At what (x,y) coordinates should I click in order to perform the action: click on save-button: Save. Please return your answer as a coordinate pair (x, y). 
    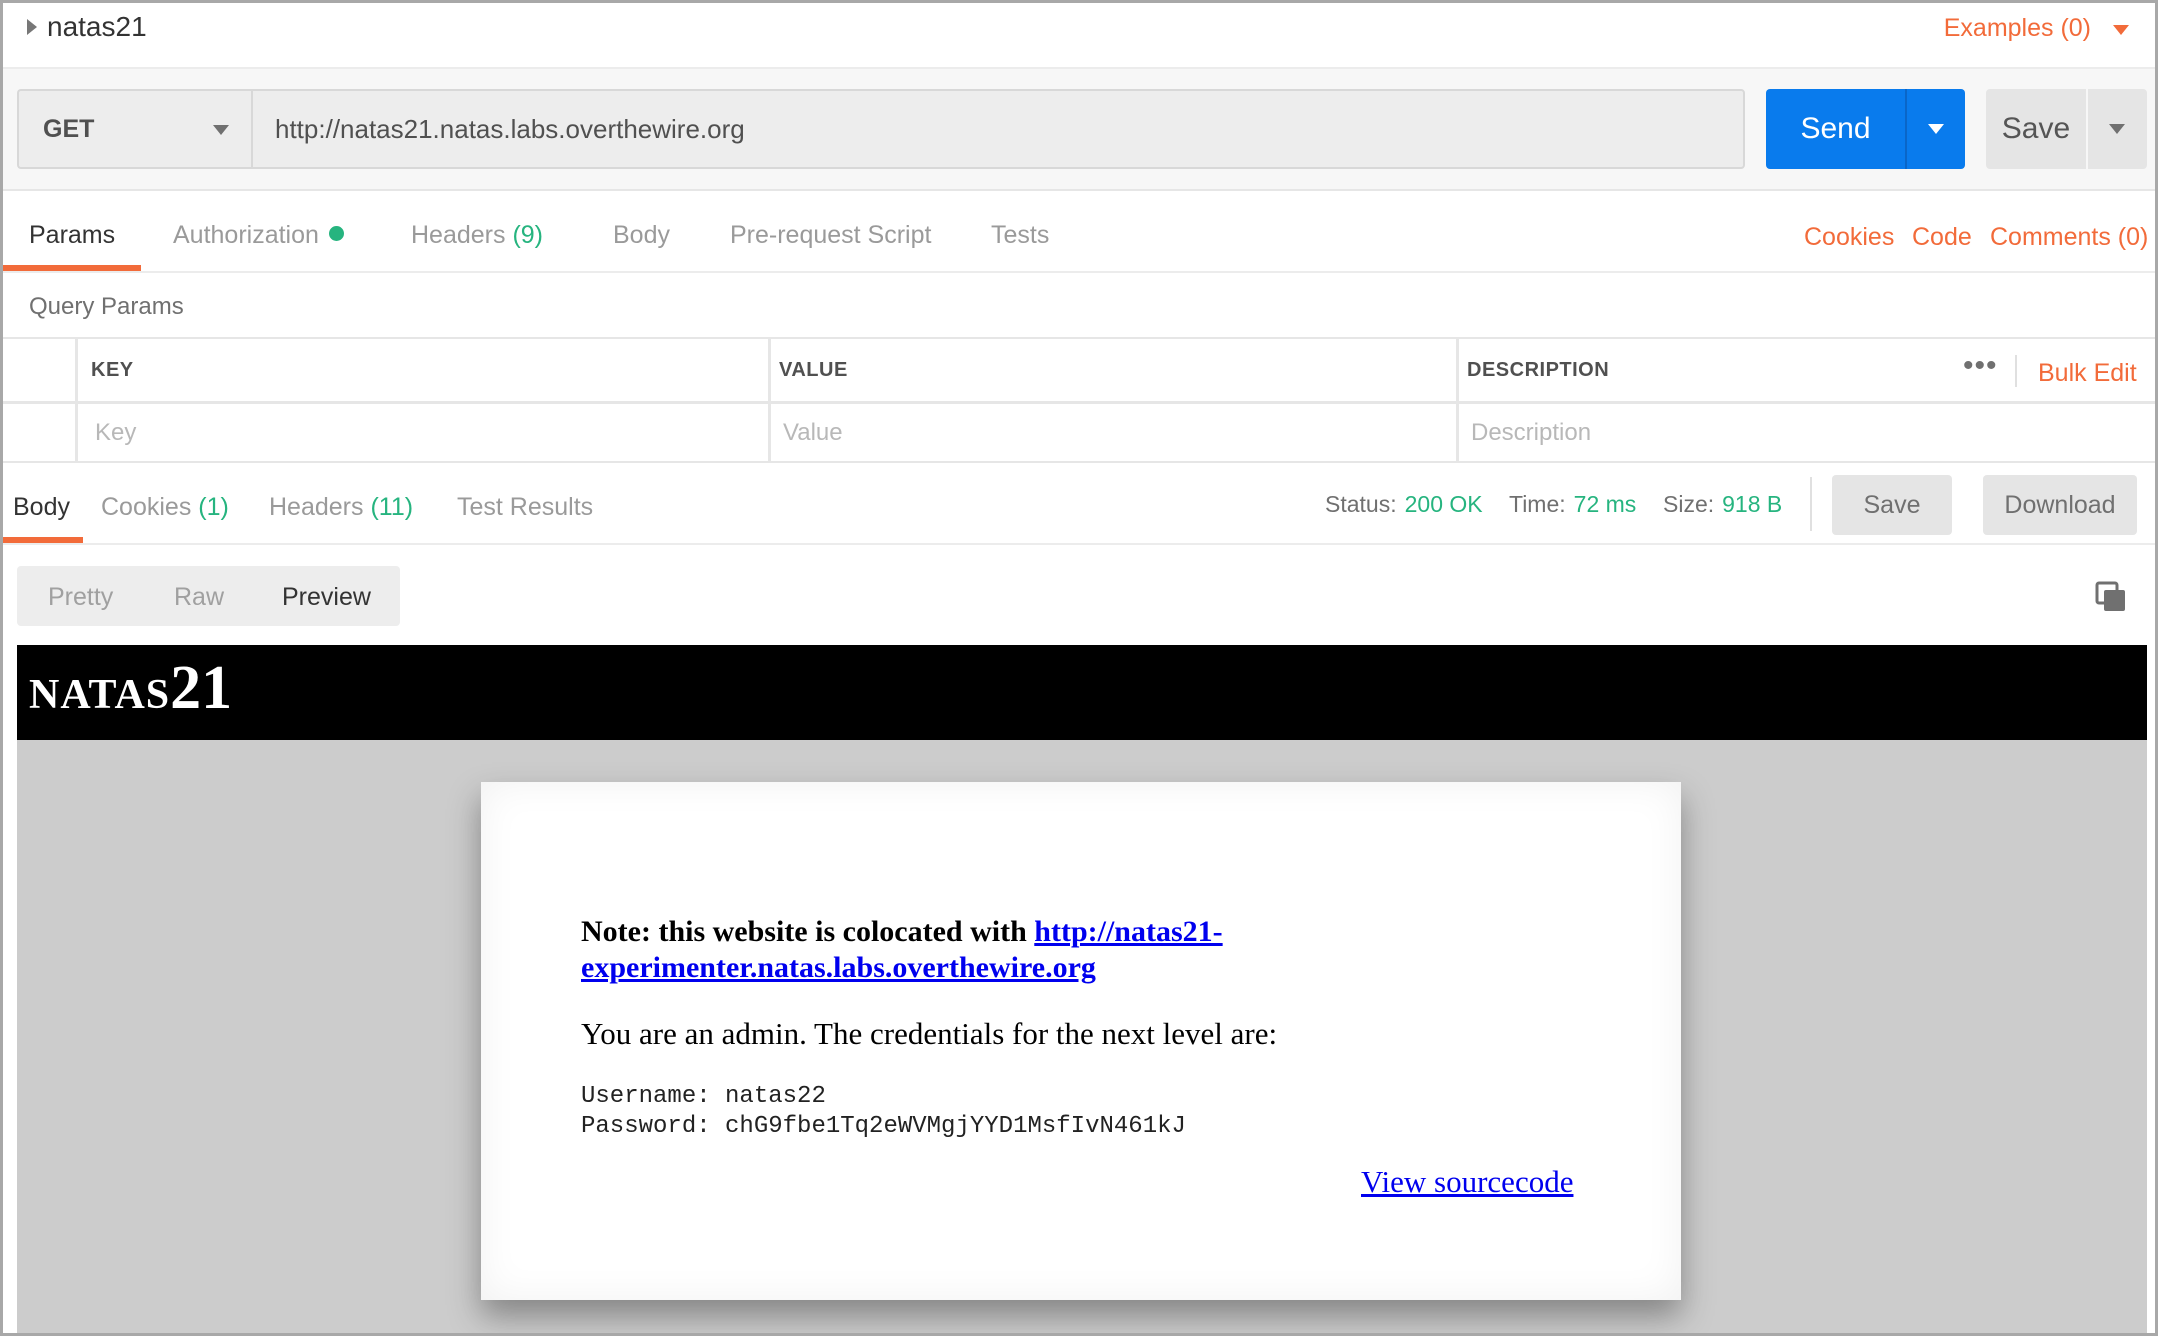
    Looking at the image, I should click on (2066, 129).